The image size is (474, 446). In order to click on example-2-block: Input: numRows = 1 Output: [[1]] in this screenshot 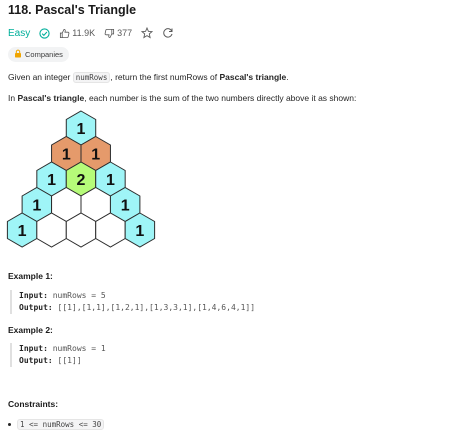, I will do `click(58, 355)`.